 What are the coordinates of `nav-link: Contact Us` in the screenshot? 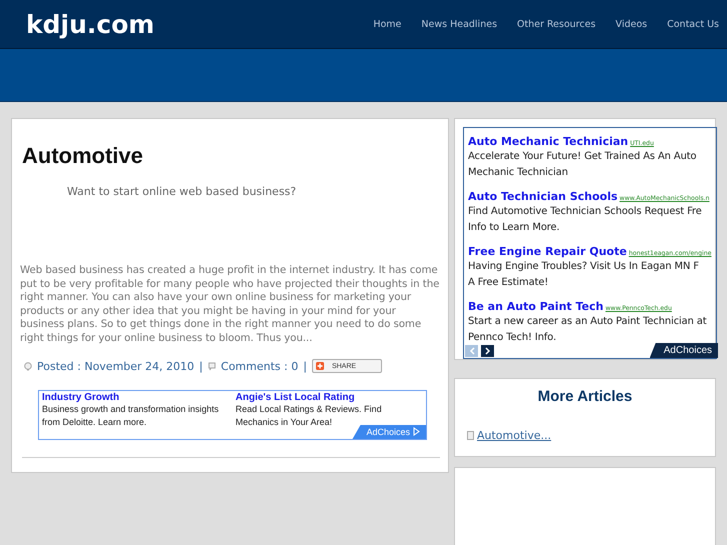 It's located at (693, 24).